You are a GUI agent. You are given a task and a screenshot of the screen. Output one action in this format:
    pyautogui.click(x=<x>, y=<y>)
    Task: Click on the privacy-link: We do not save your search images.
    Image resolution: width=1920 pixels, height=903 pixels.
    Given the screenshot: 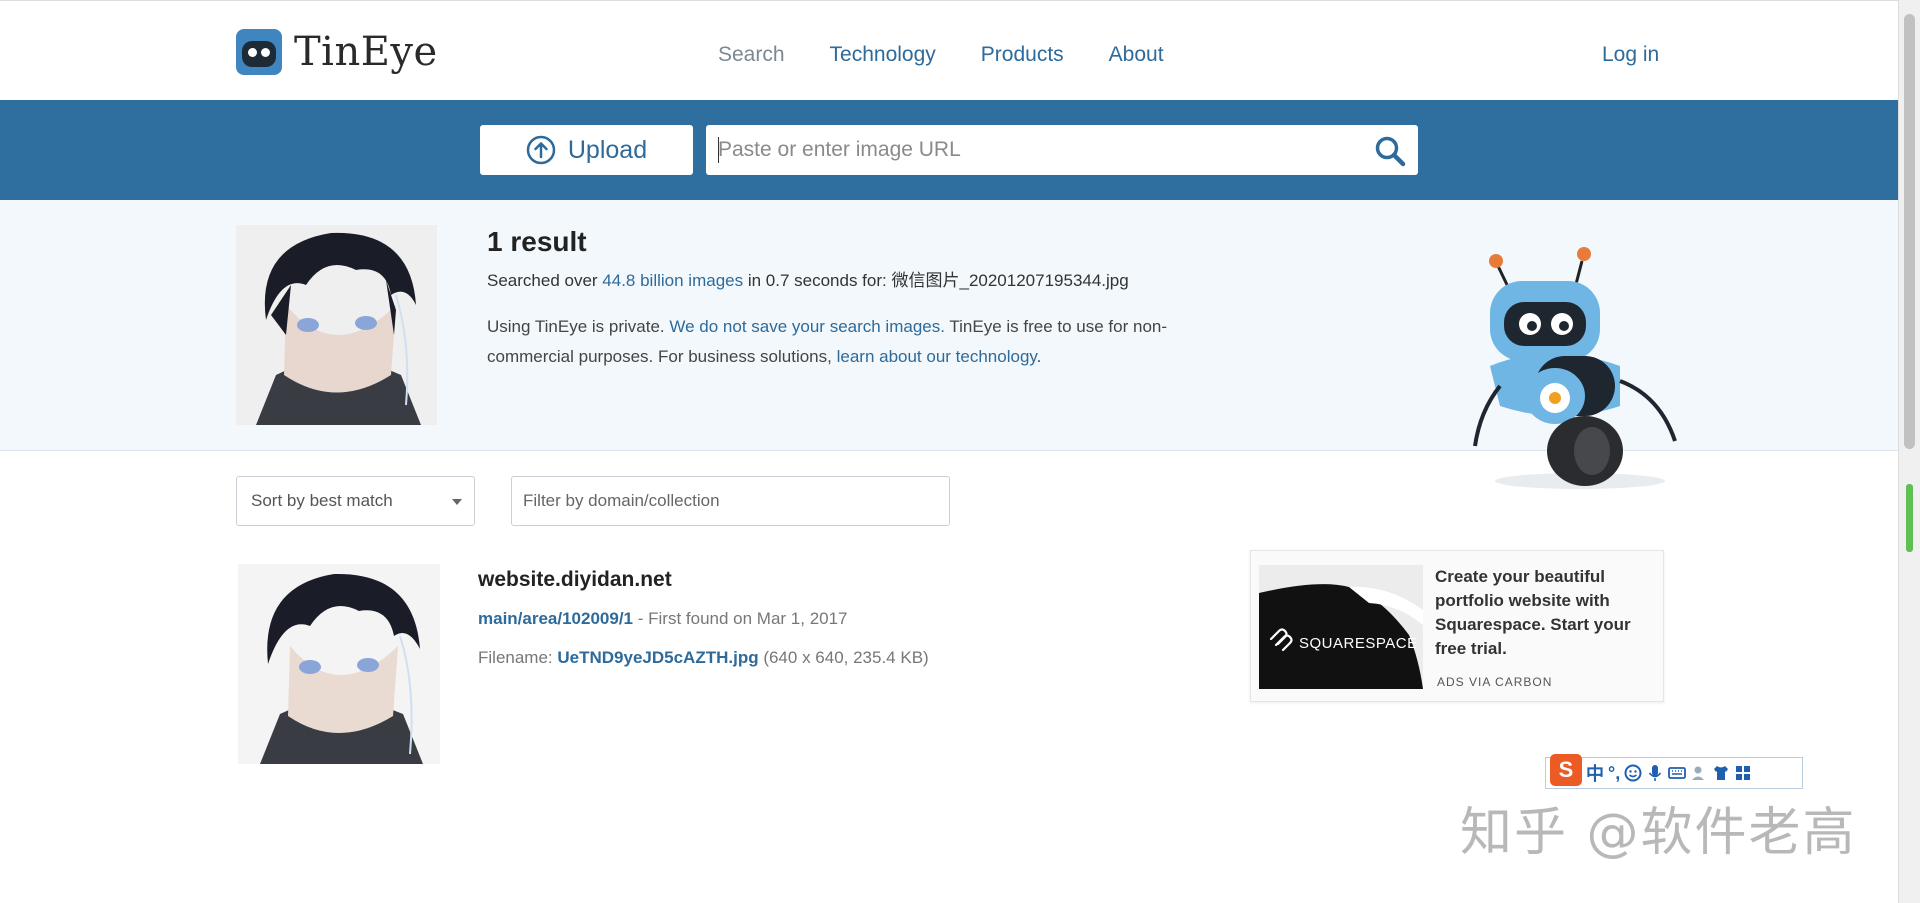 What is the action you would take?
    pyautogui.click(x=807, y=326)
    